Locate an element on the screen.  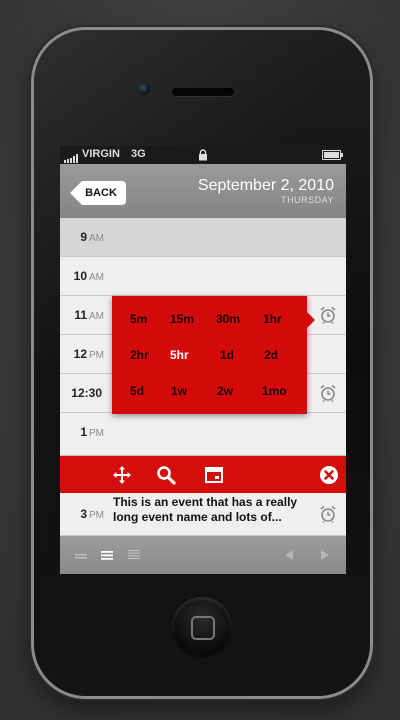
reminder-option: 1w is located at coordinates (179, 391).